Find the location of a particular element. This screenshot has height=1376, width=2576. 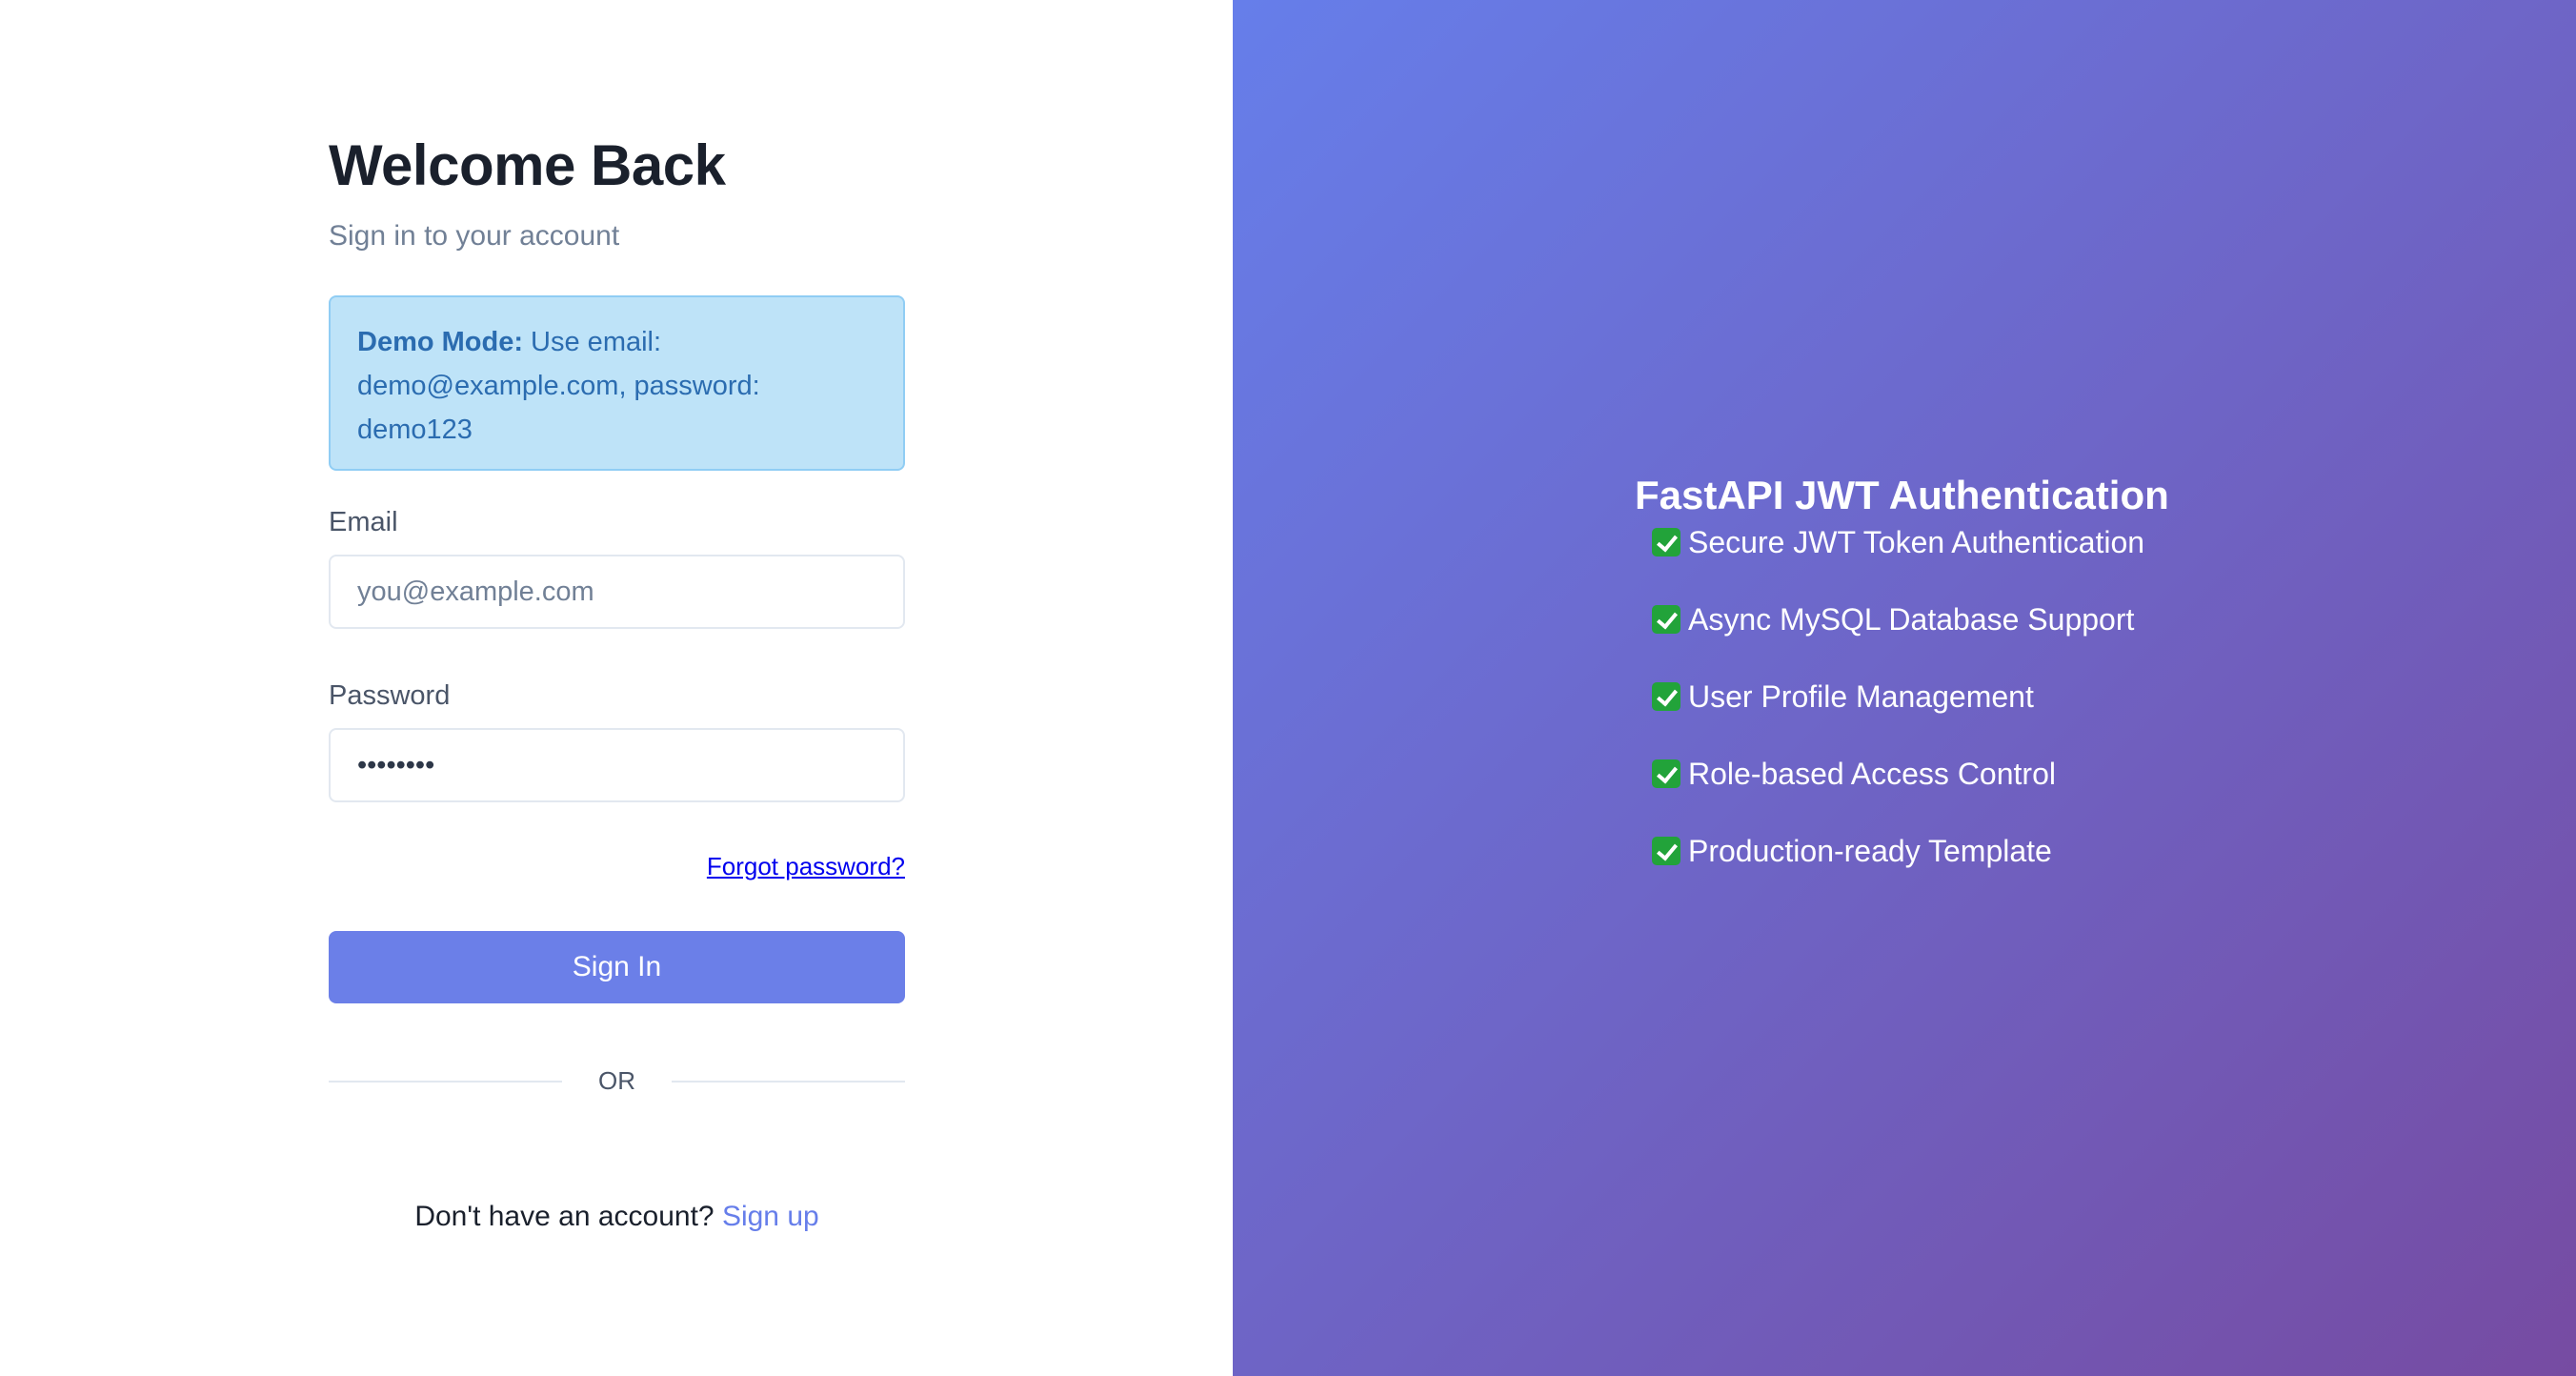

sign-in-button: Sign In is located at coordinates (617, 967).